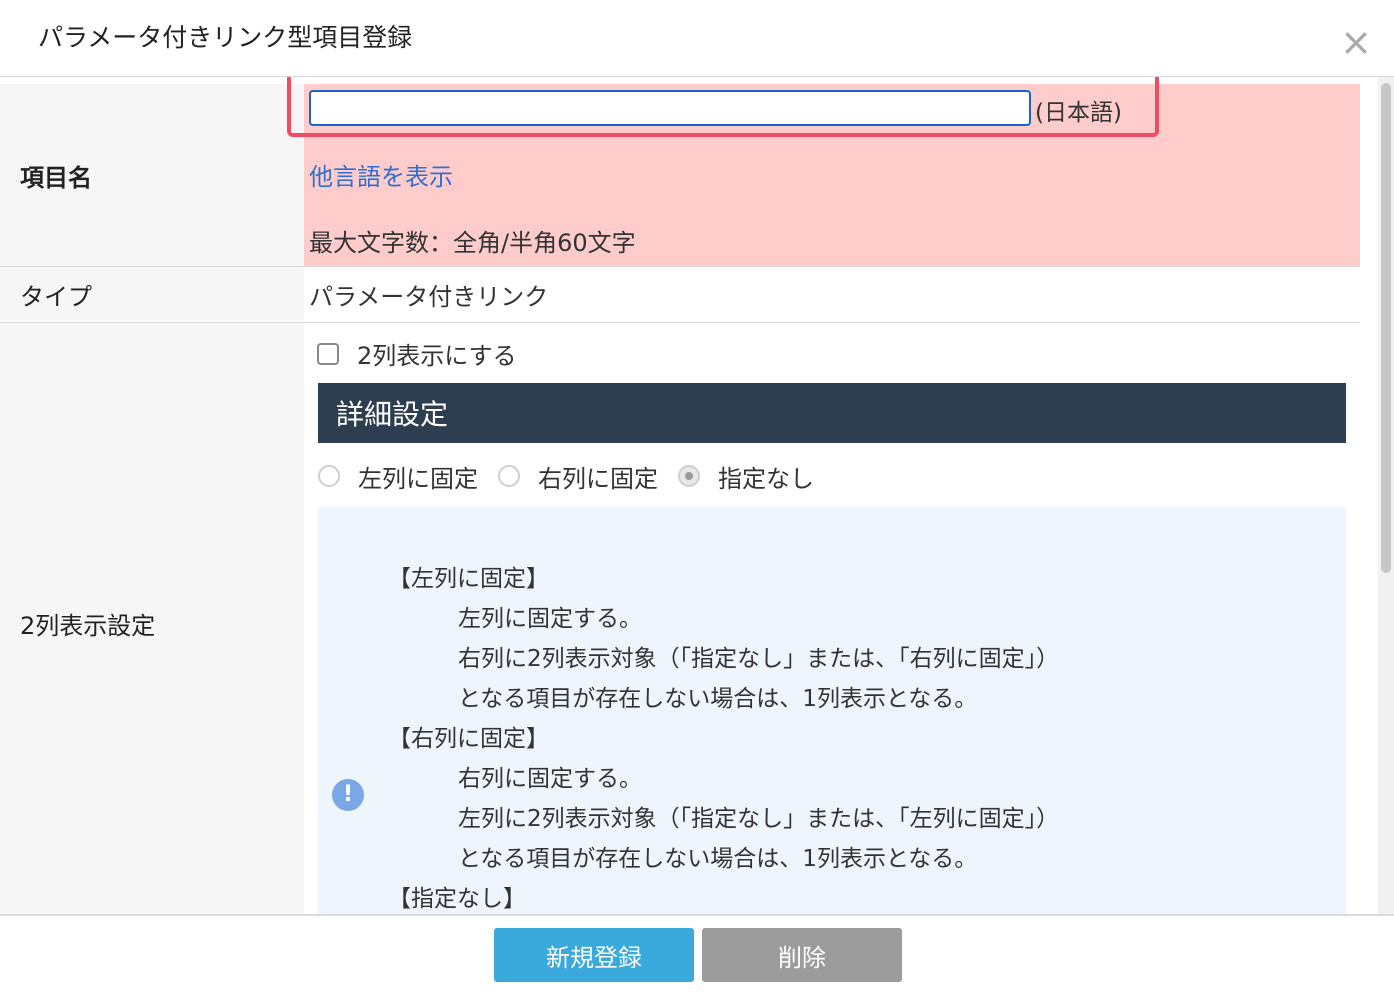  I want to click on max-chars-note: 最大文字数：全角/半角60文字, so click(472, 243).